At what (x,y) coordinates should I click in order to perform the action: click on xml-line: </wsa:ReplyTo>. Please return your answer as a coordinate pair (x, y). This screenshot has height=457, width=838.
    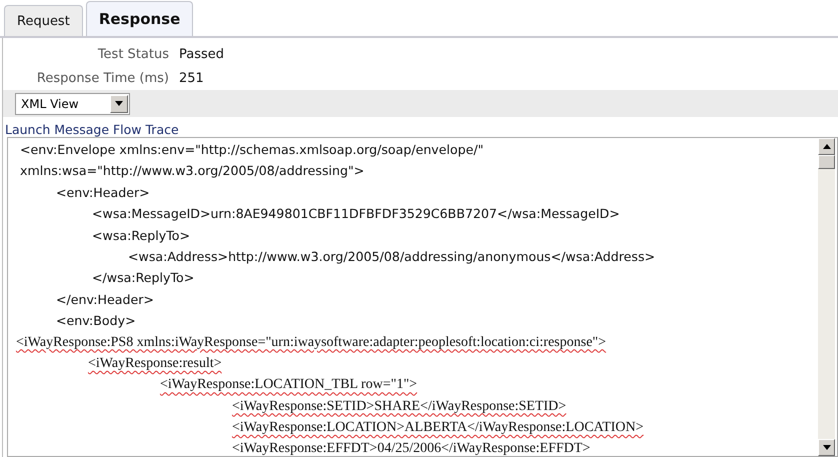
    Looking at the image, I should click on (143, 278).